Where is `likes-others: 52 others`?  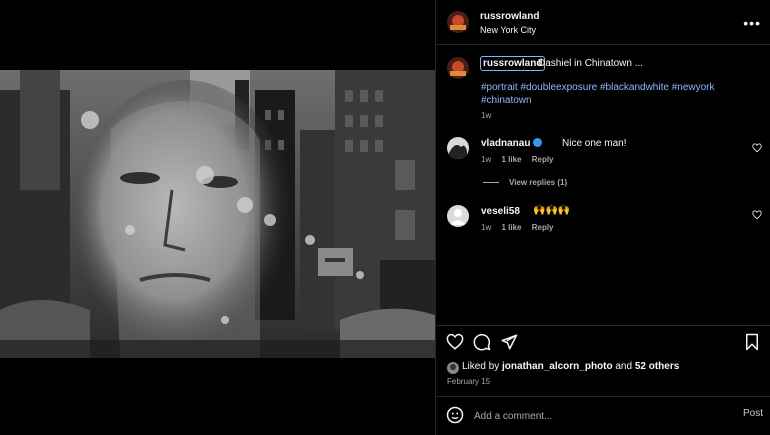 likes-others: 52 others is located at coordinates (657, 366).